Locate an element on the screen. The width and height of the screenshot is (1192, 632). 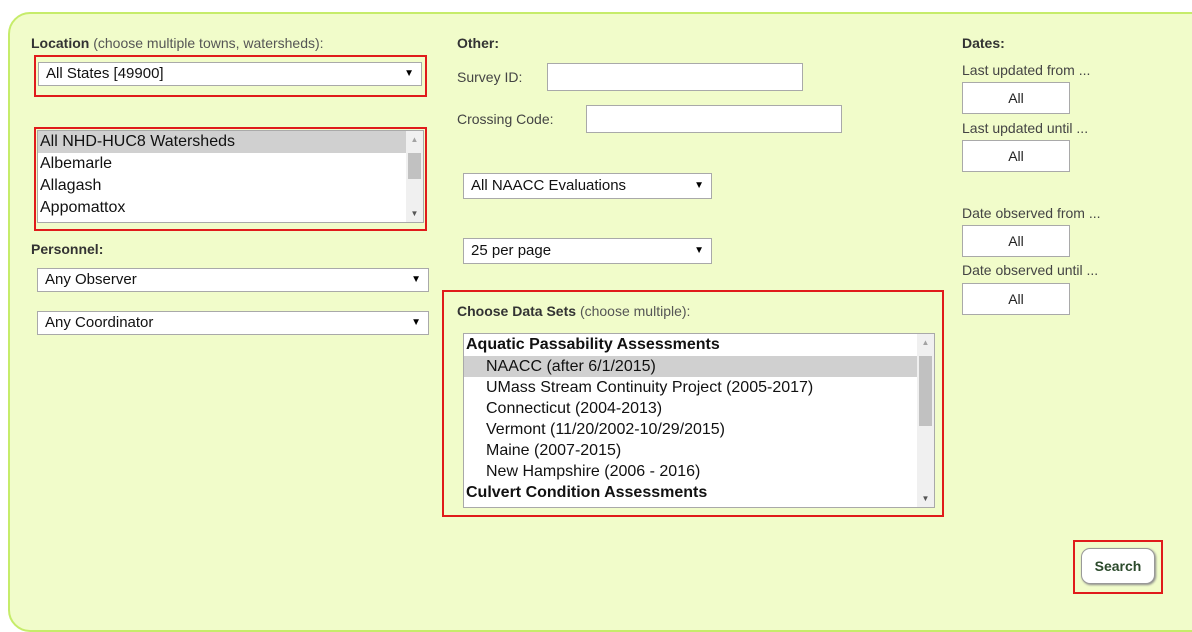
observer-select: Any Observer ▼ is located at coordinates (233, 280).